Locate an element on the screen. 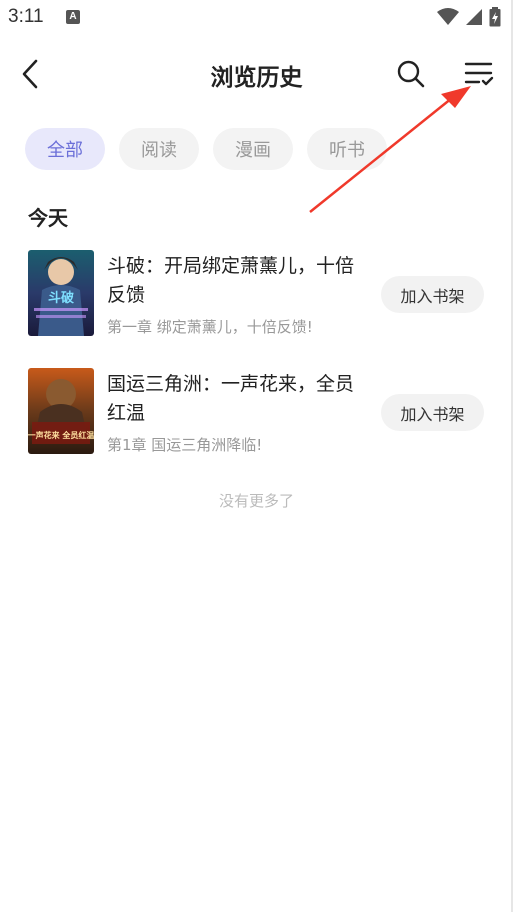 Image resolution: width=513 pixels, height=912 pixels. status-bar: 3:11 A is located at coordinates (256, 17).